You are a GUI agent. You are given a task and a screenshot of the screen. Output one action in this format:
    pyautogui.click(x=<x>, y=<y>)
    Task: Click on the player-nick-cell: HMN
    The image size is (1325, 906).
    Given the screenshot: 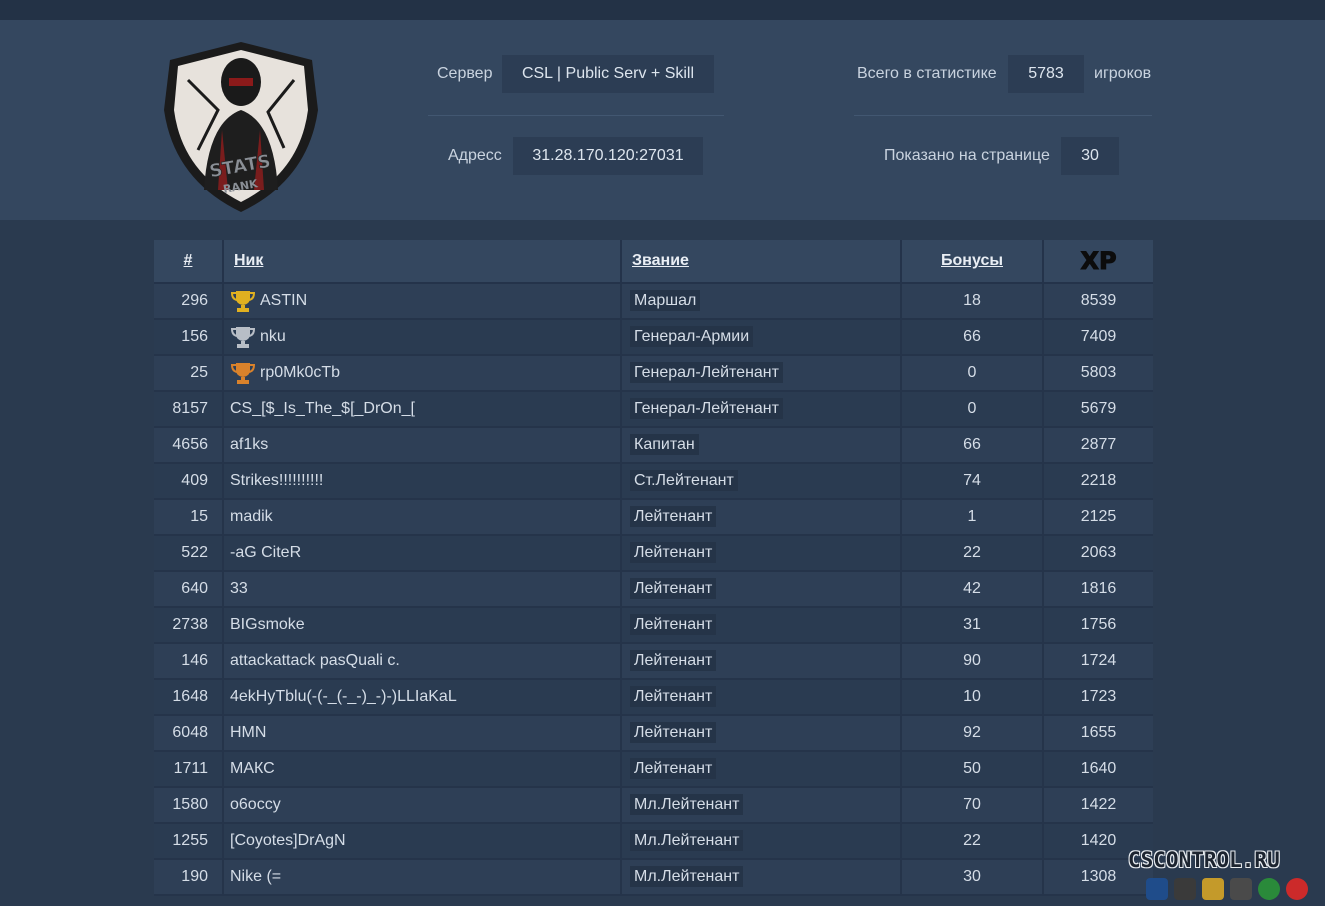 What is the action you would take?
    pyautogui.click(x=422, y=733)
    